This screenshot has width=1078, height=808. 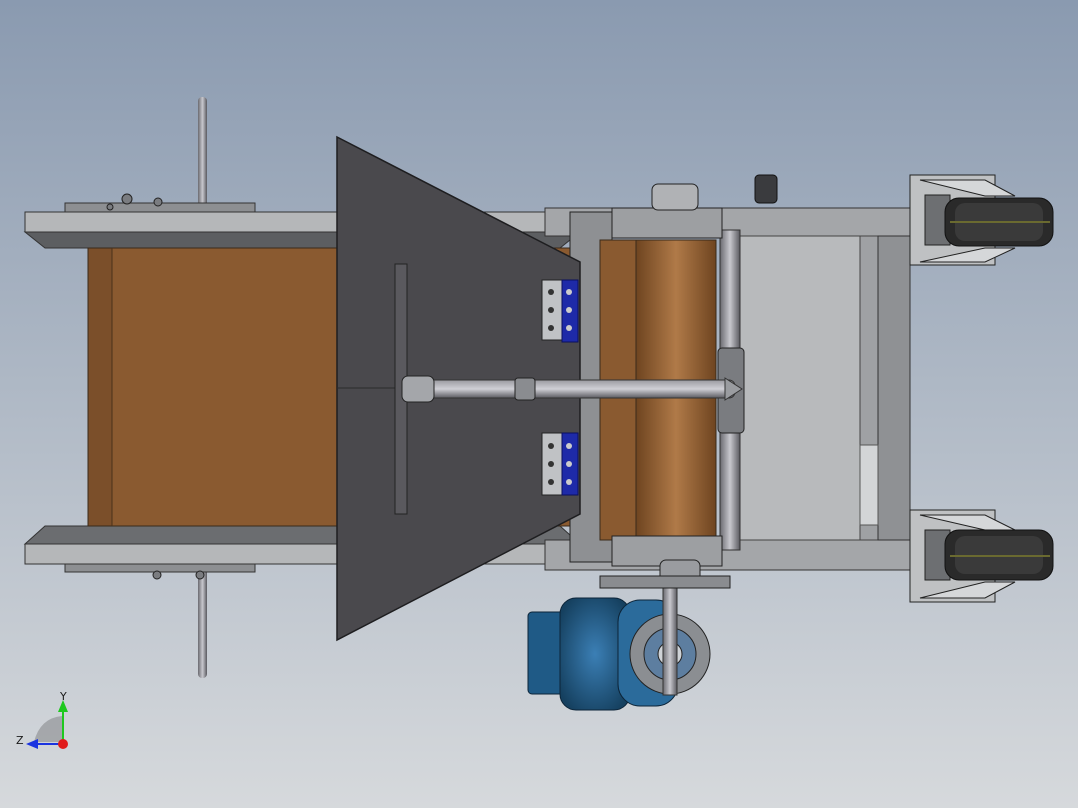 What do you see at coordinates (63, 696) in the screenshot?
I see `y-axis-label: Y` at bounding box center [63, 696].